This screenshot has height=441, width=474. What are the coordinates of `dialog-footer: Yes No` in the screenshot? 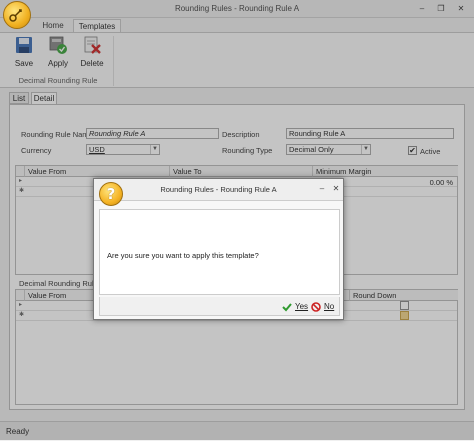 It's located at (219, 306).